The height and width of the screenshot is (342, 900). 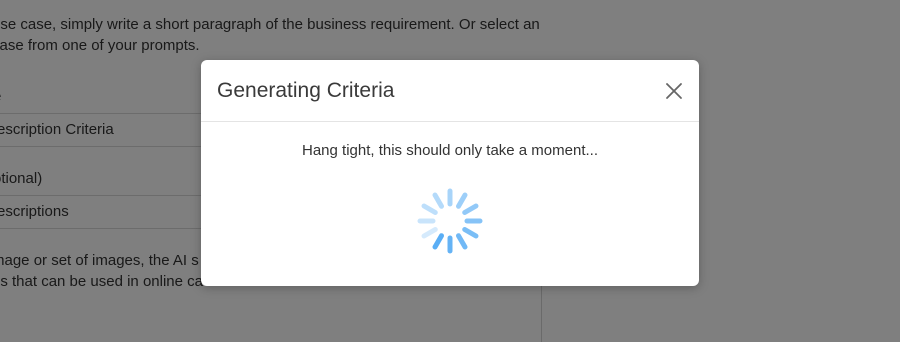 What do you see at coordinates (450, 91) in the screenshot?
I see `modal-header: Generating Criteria` at bounding box center [450, 91].